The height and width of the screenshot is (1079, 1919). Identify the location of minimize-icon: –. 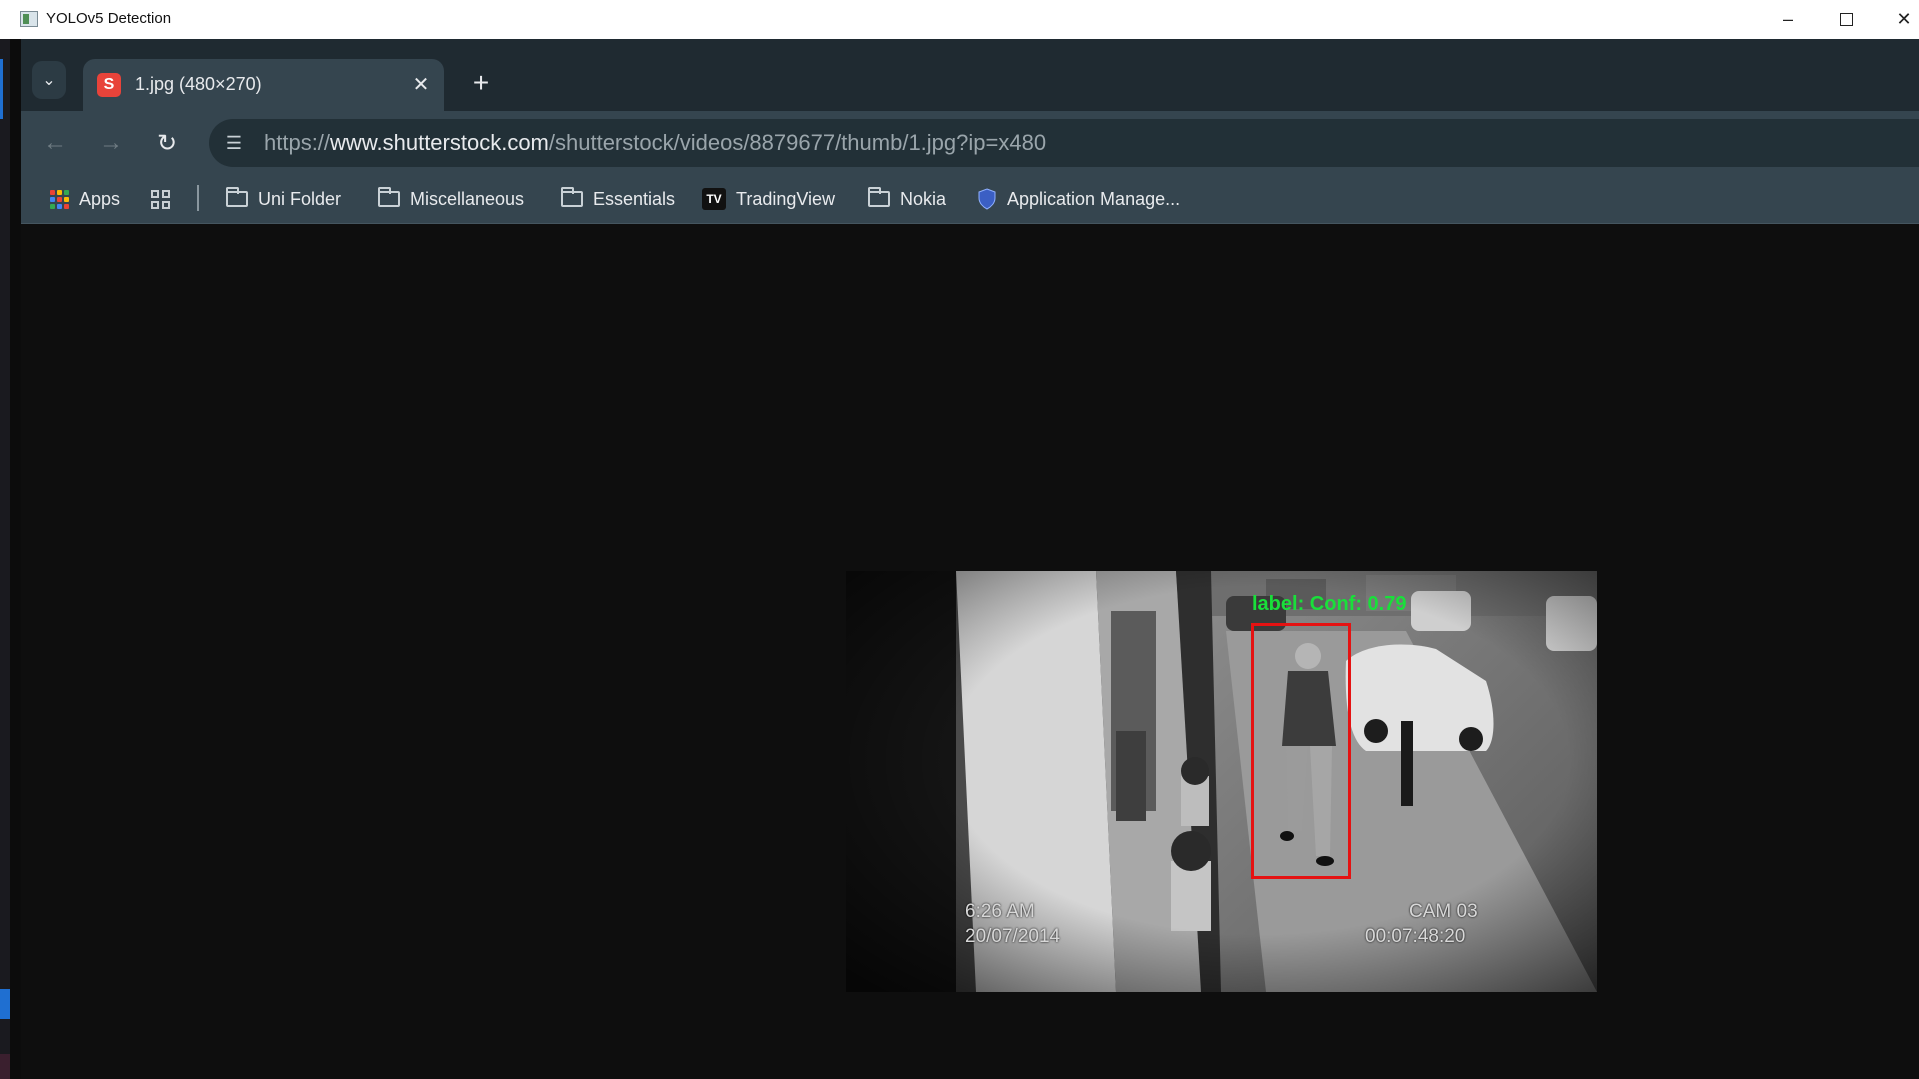
(1787, 19).